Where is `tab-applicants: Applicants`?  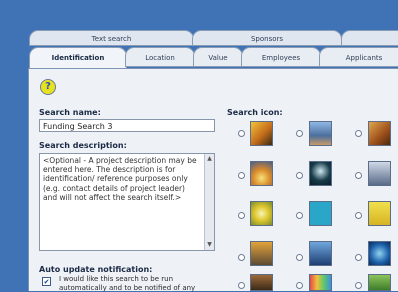 tab-applicants: Applicants is located at coordinates (358, 57).